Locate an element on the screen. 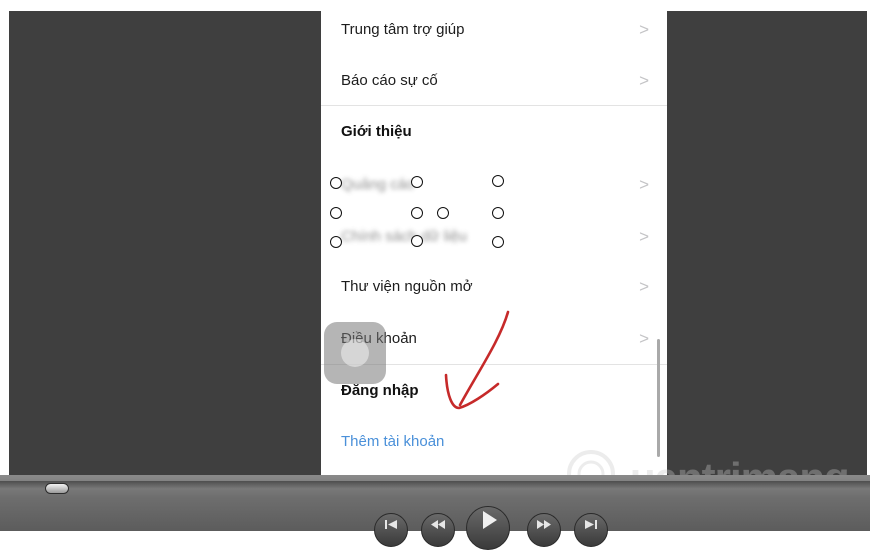 The height and width of the screenshot is (550, 870). report-problem-label: Báo cáo sự cố is located at coordinates (389, 80).